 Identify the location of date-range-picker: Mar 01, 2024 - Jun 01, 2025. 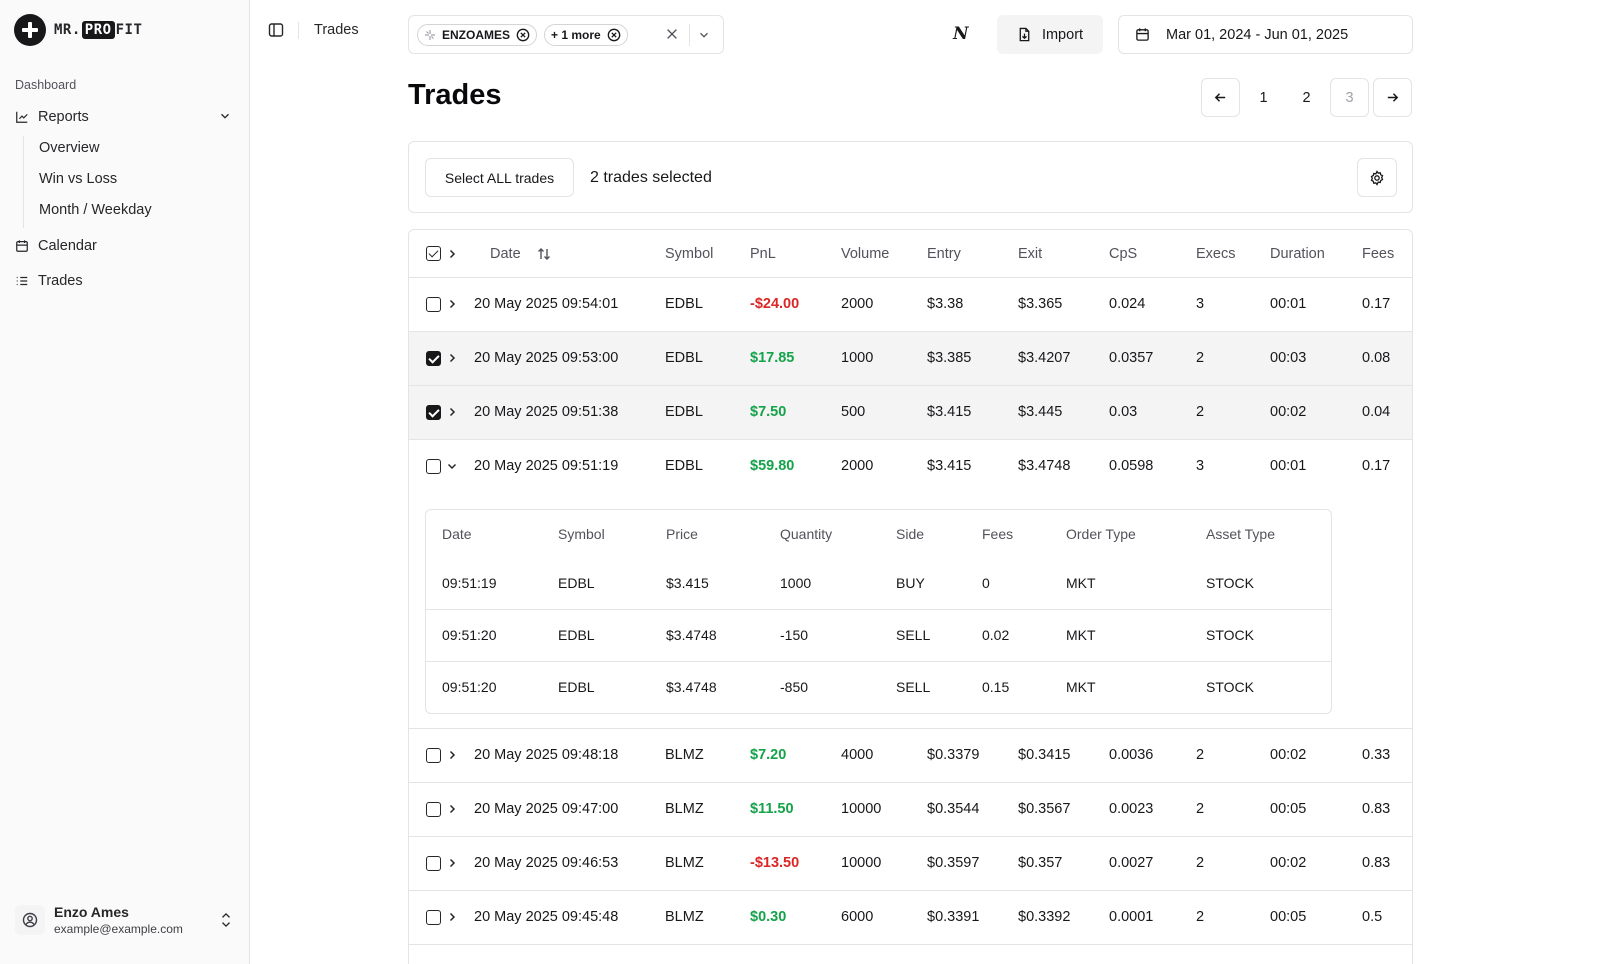
(1265, 34).